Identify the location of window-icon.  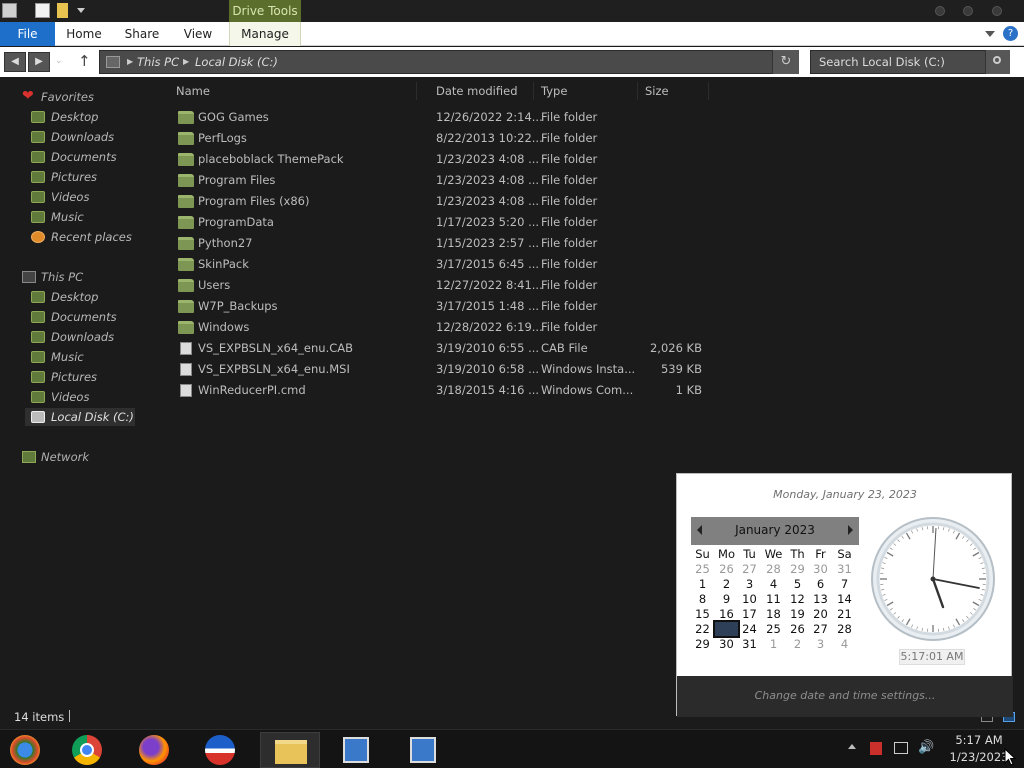
(9, 10).